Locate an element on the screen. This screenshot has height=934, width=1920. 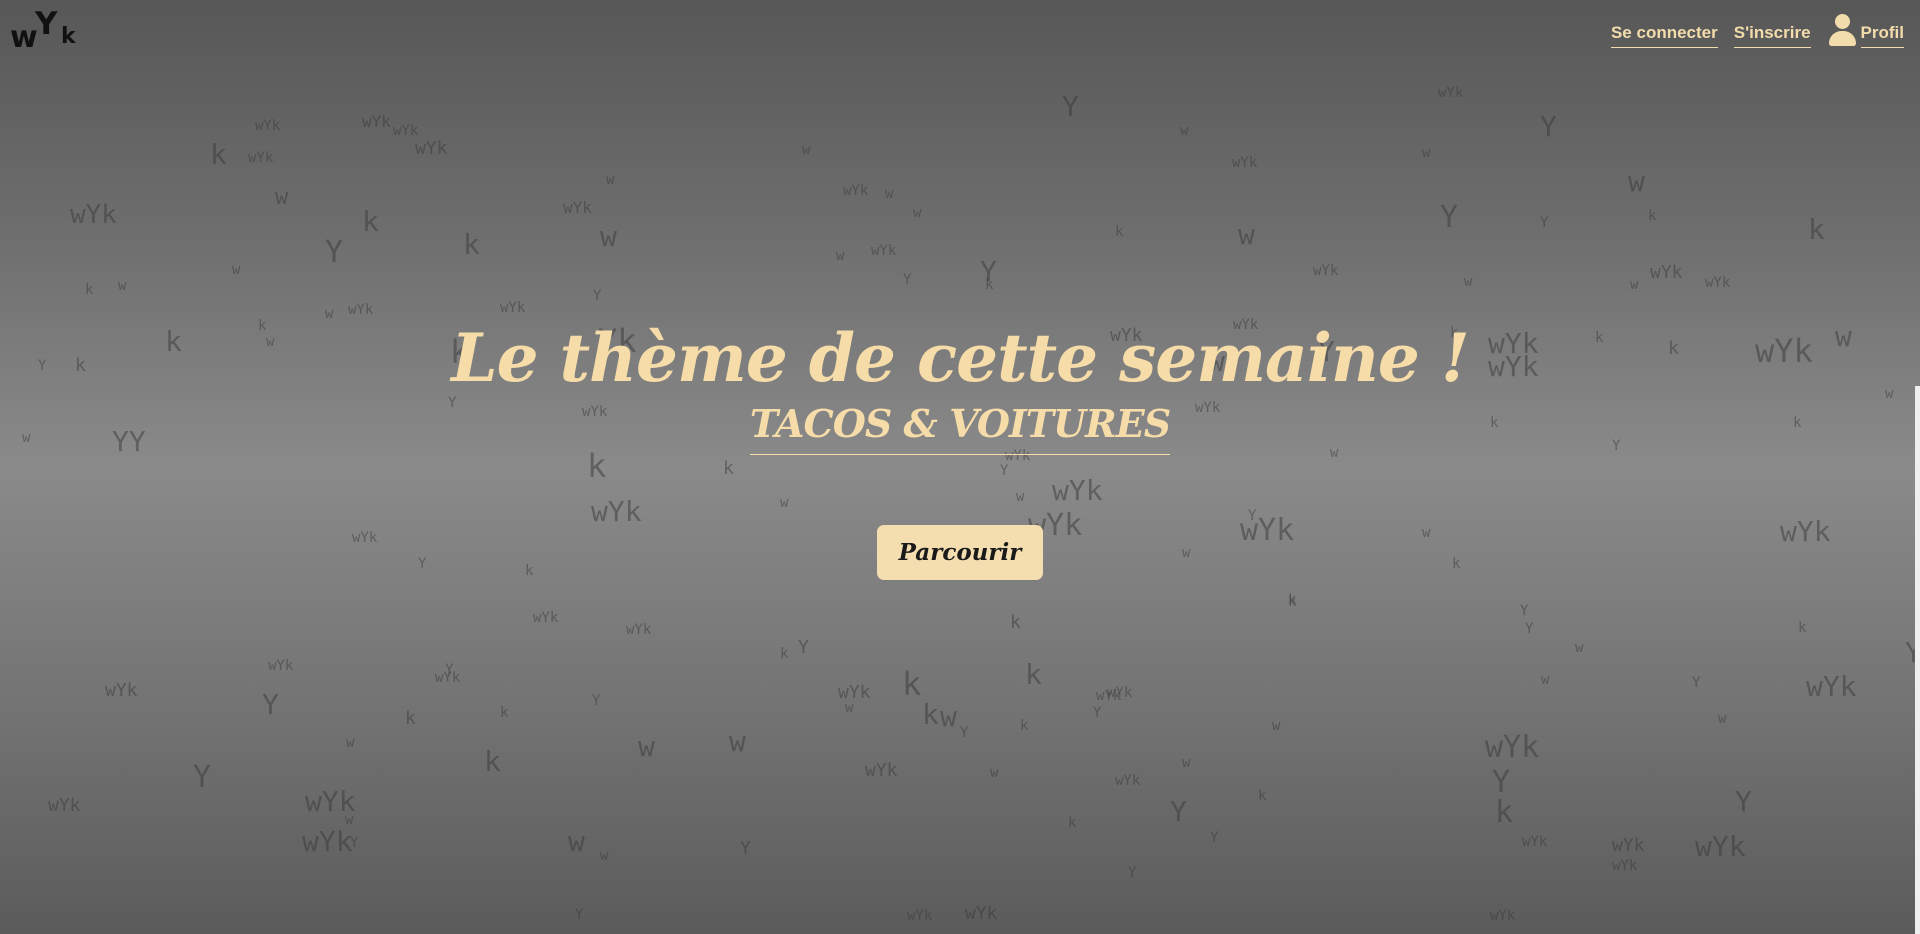
profile-label: Profil is located at coordinates (1882, 35).